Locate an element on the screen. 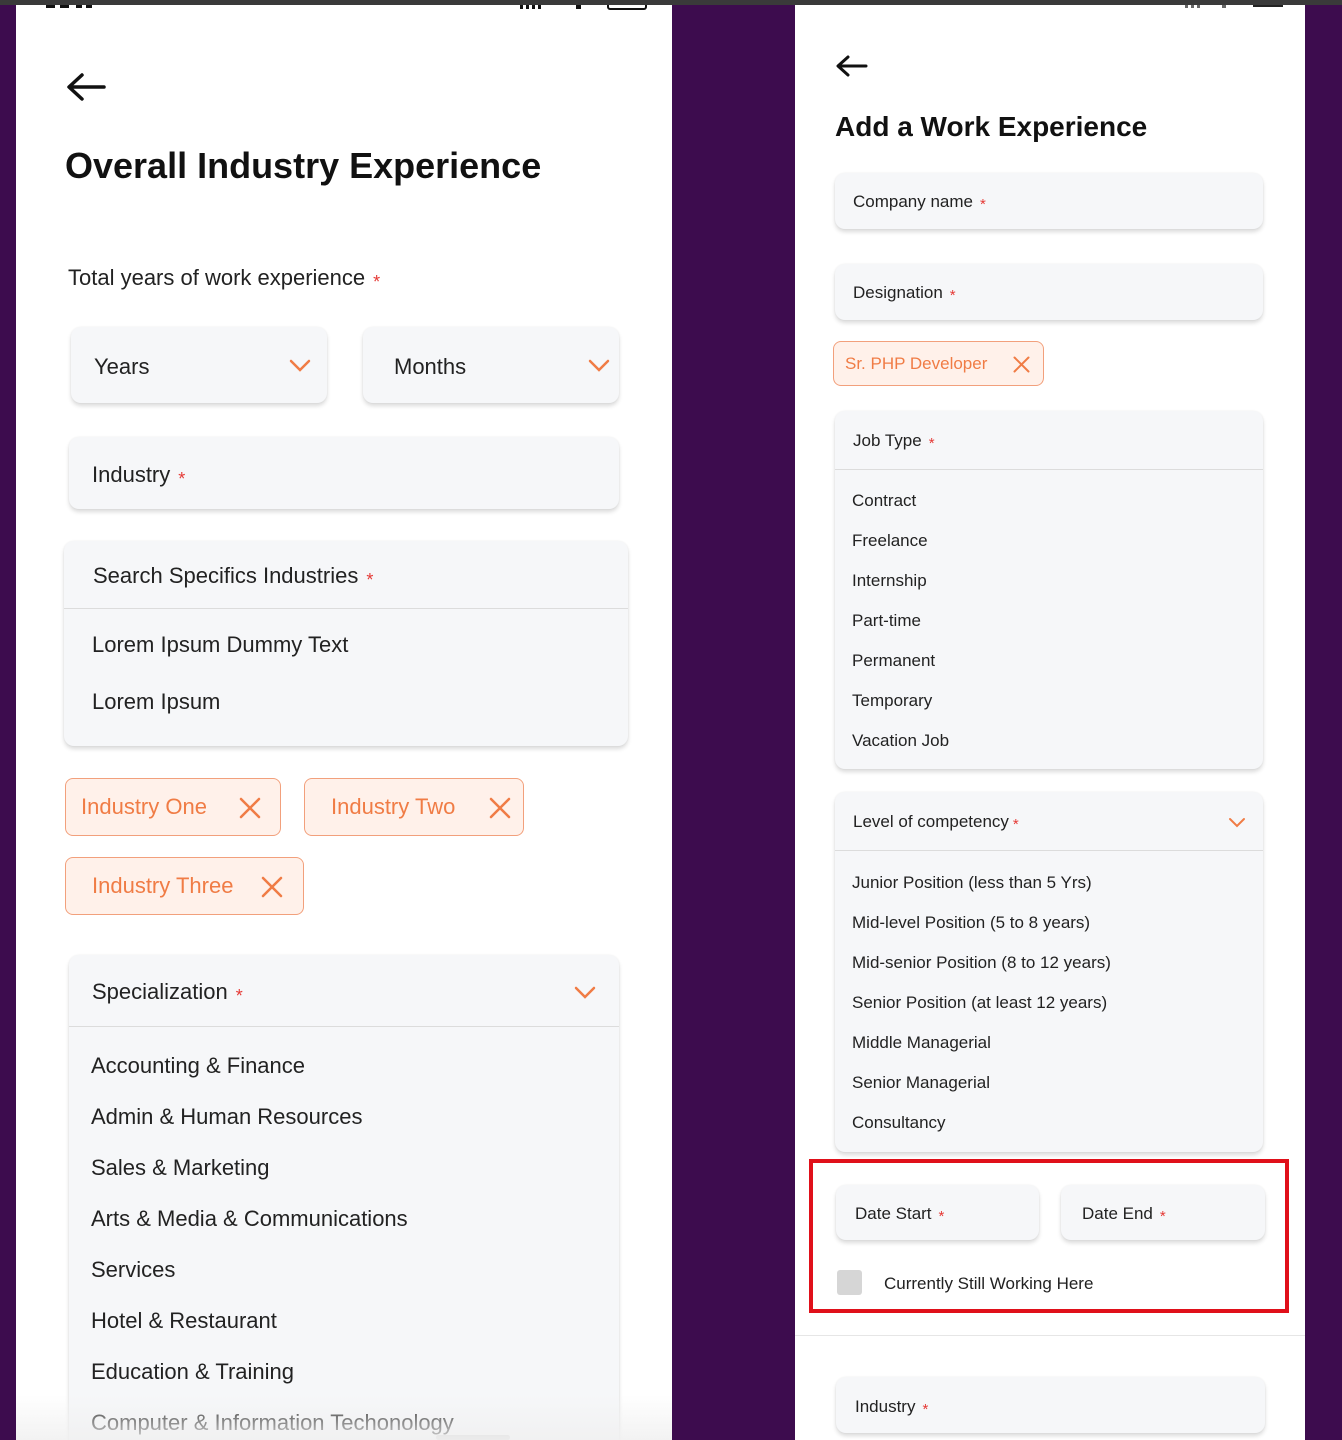 Image resolution: width=1342 pixels, height=1440 pixels. chip-label: Sr. PHP Developer is located at coordinates (916, 363).